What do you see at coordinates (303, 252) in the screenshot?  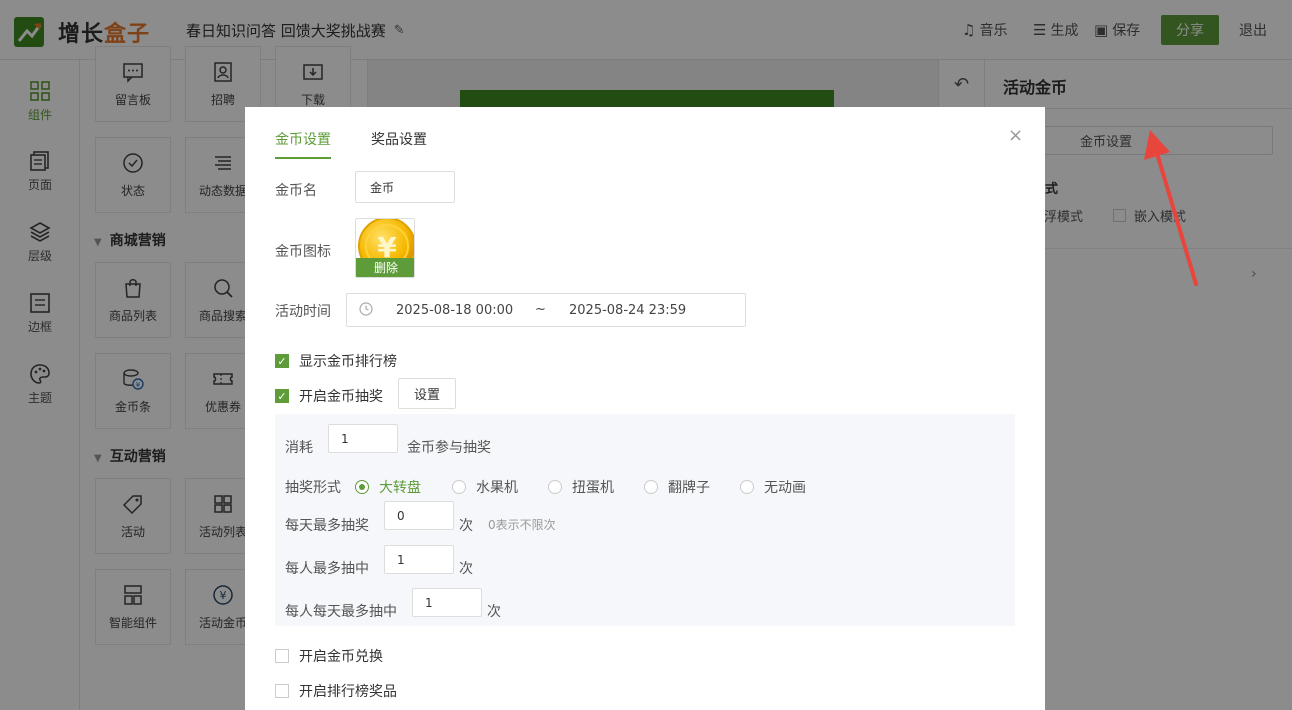 I see `coin-icon-label: 金币图标` at bounding box center [303, 252].